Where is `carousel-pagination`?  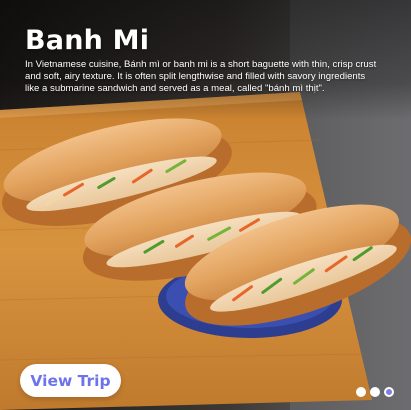
carousel-pagination is located at coordinates (375, 392).